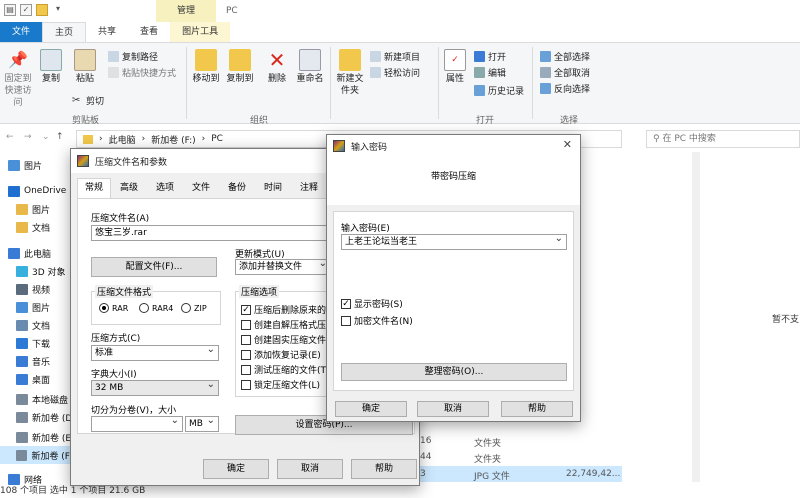 The height and width of the screenshot is (498, 800). What do you see at coordinates (287, 356) in the screenshot?
I see `archive-option-label: 添加恢复记录(E)` at bounding box center [287, 356].